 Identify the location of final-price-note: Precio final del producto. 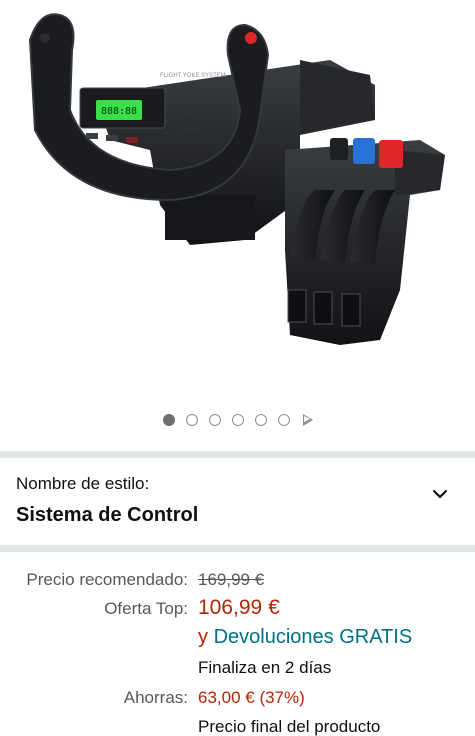
(289, 726).